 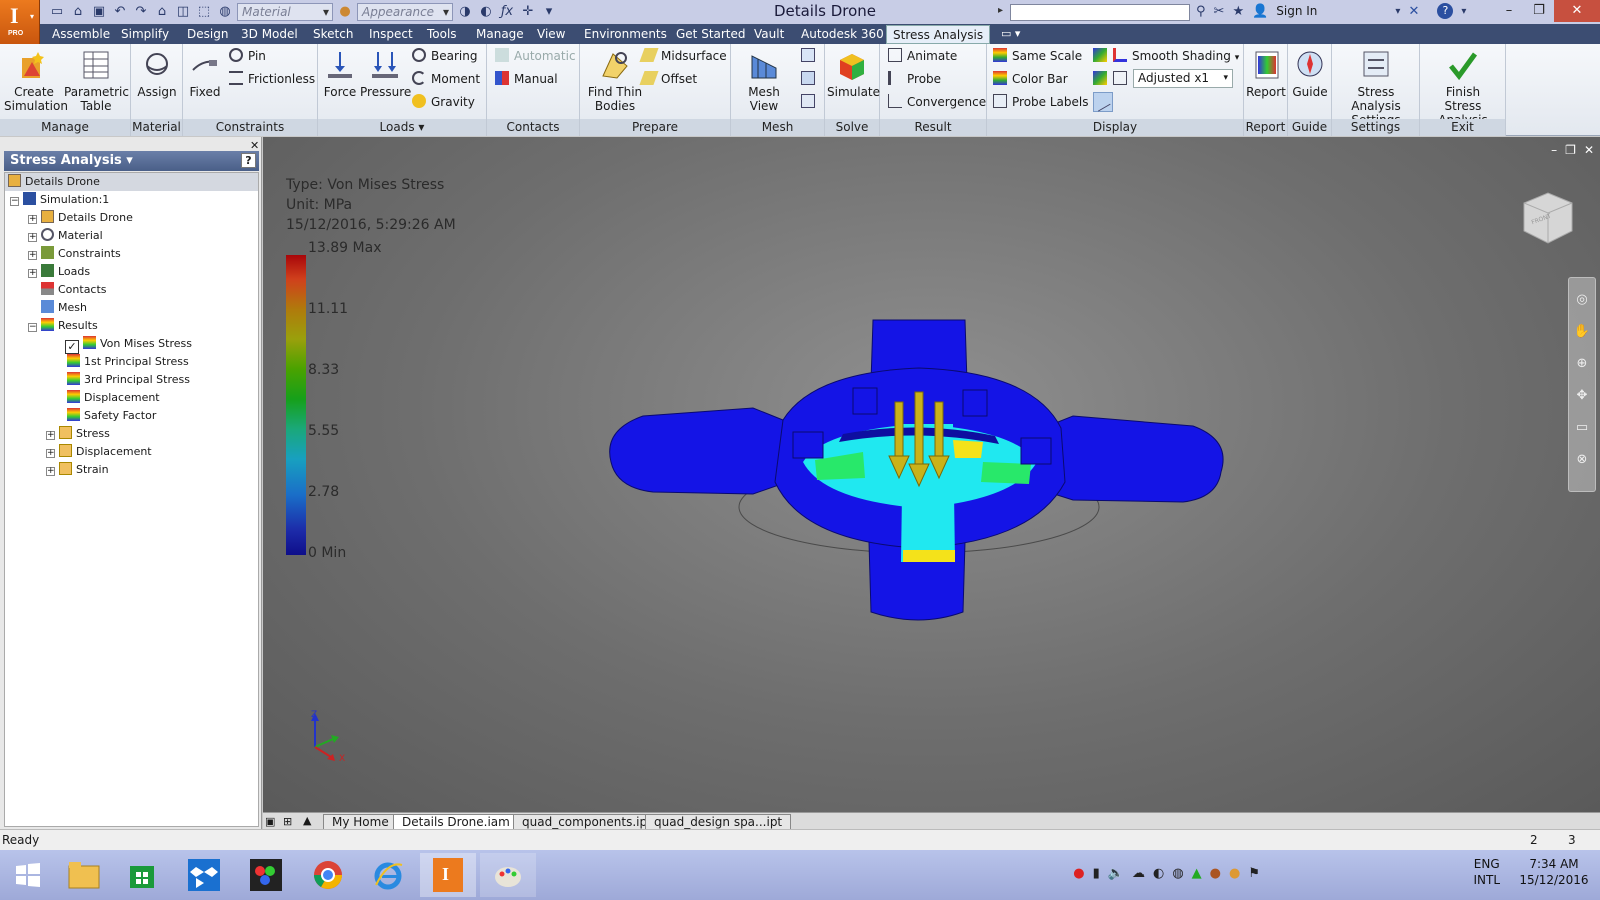 I want to click on solidworks-tray-icon: ●, so click(x=1078, y=873).